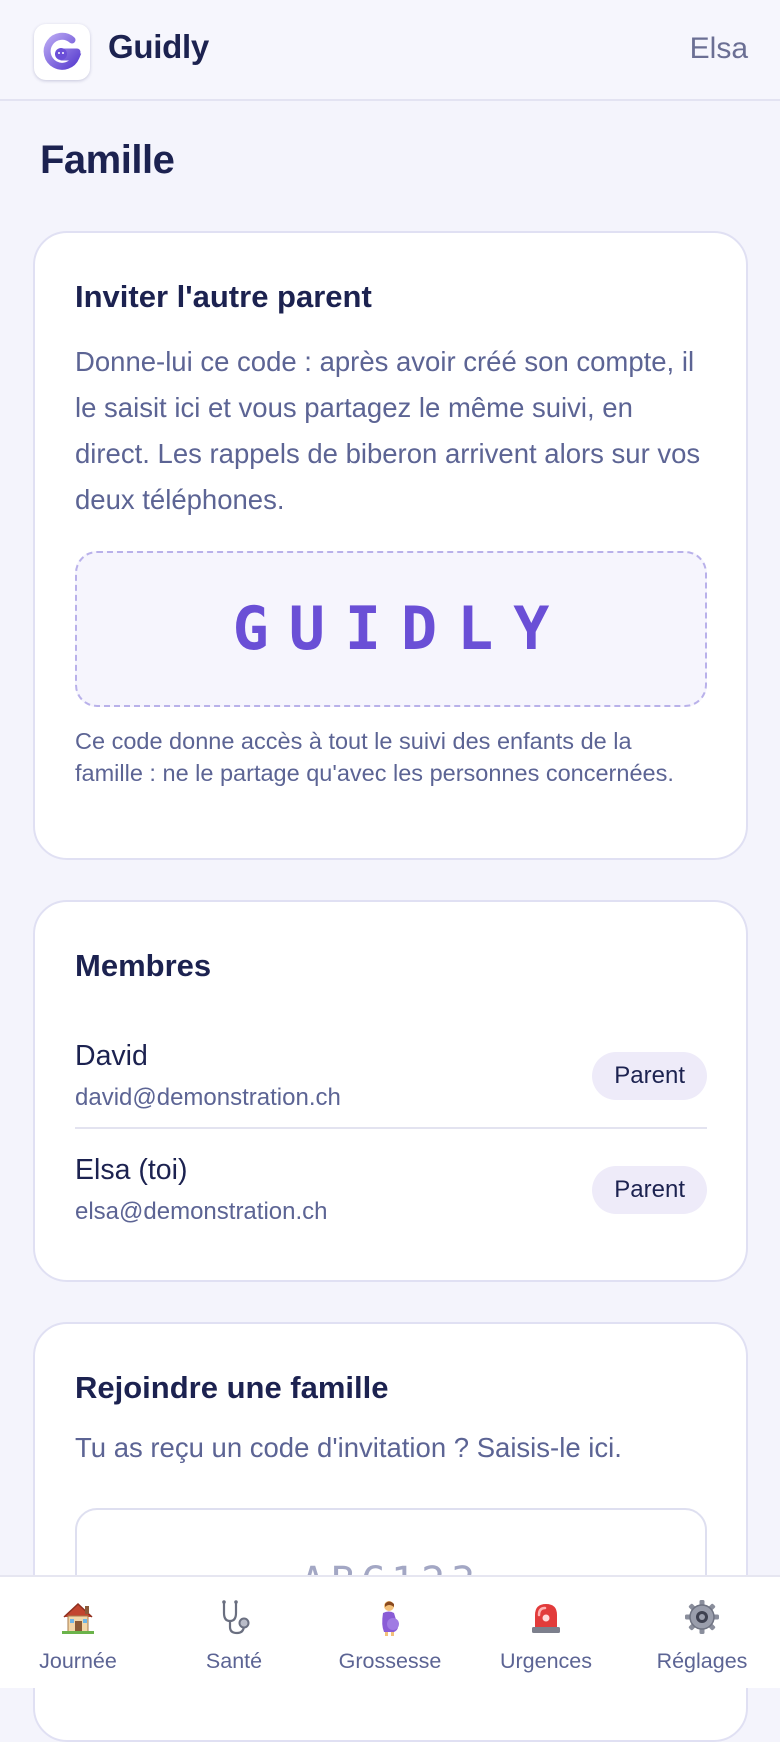 Image resolution: width=780 pixels, height=1742 pixels. What do you see at coordinates (391, 1085) in the screenshot?
I see `member-row: David david@demonstration.ch Parent` at bounding box center [391, 1085].